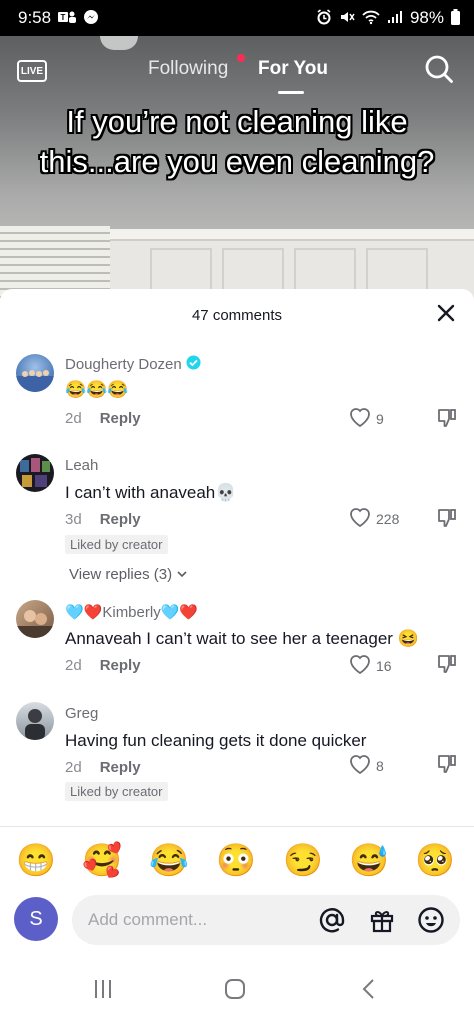 The width and height of the screenshot is (474, 1016). What do you see at coordinates (455, 18) in the screenshot?
I see `battery-icon` at bounding box center [455, 18].